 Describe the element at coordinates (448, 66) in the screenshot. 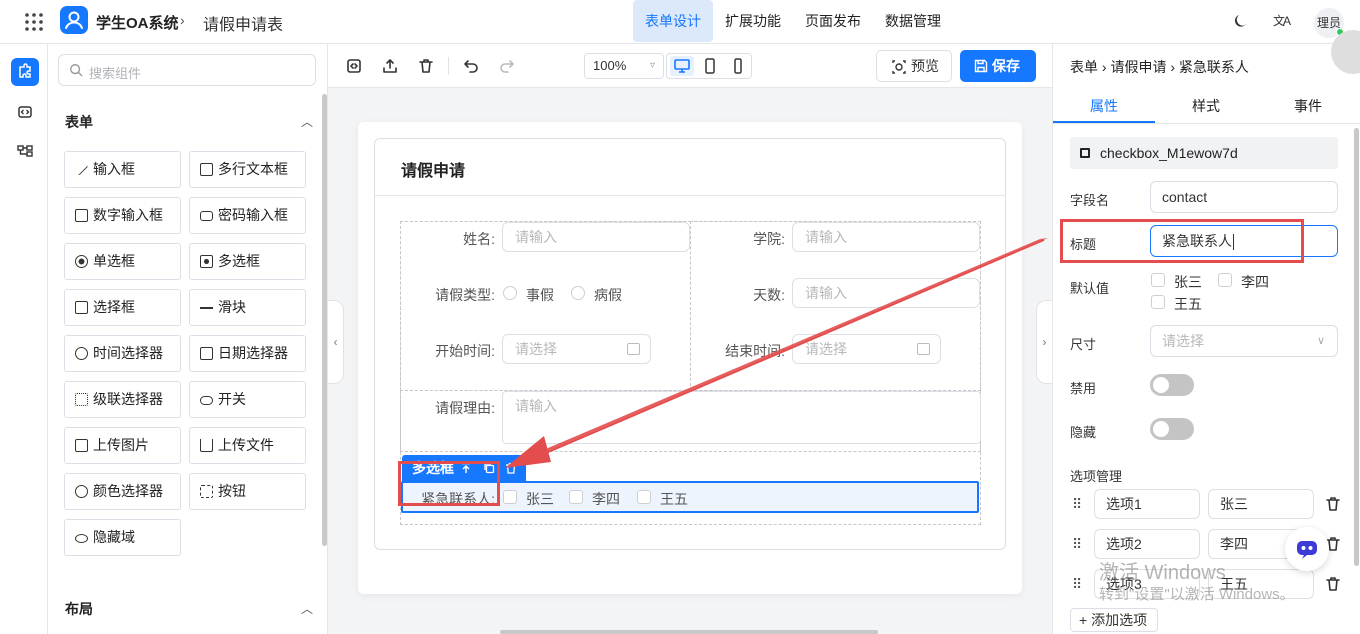

I see `toolbar-divider` at that location.